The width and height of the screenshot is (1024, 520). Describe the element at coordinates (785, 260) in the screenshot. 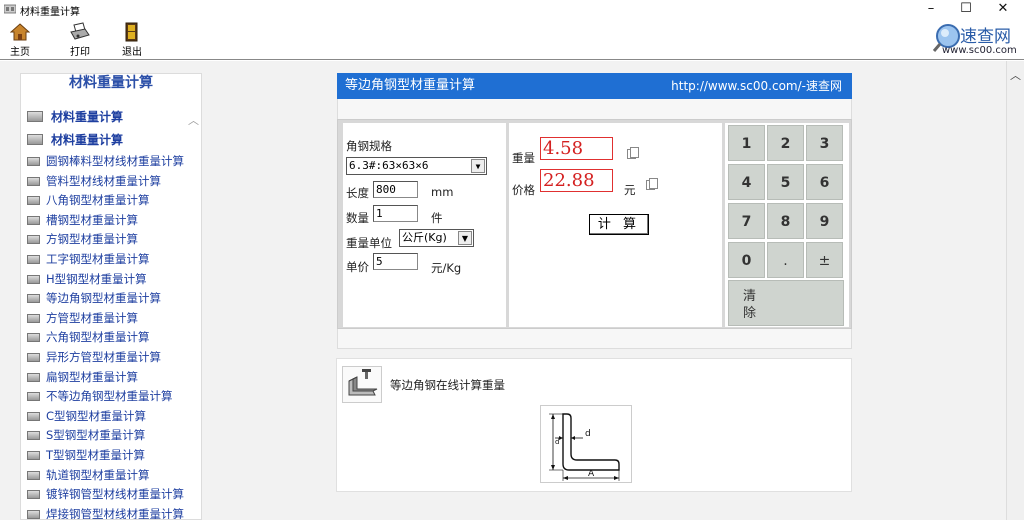

I see `keypad-key: .` at that location.